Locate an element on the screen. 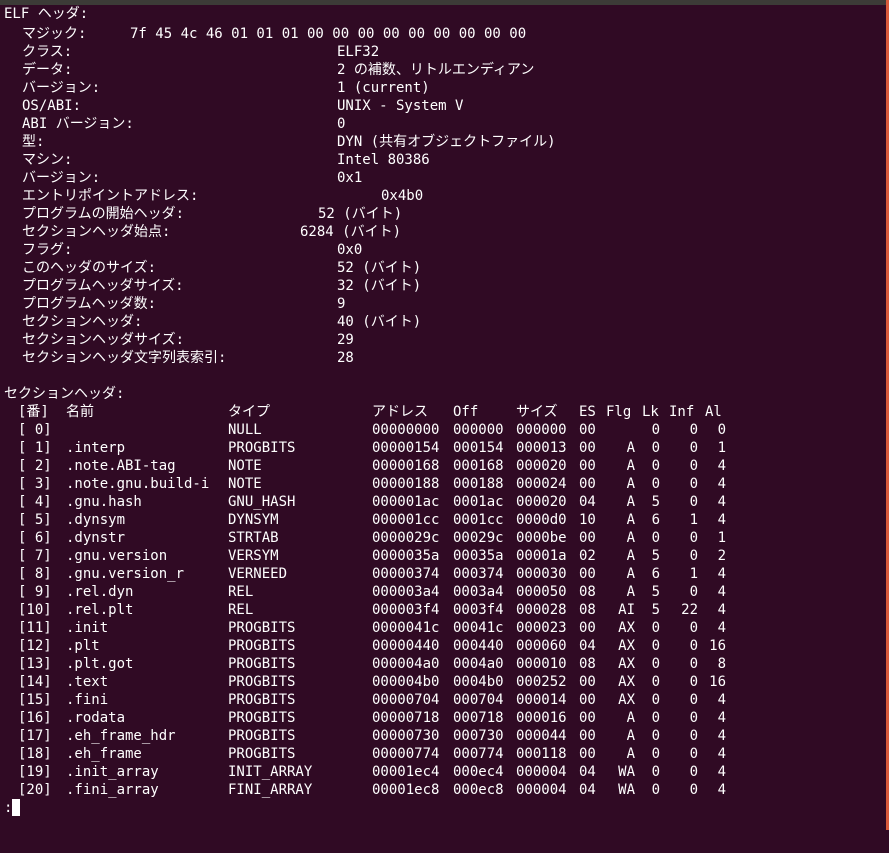  cell-align: 2 is located at coordinates (721, 556).